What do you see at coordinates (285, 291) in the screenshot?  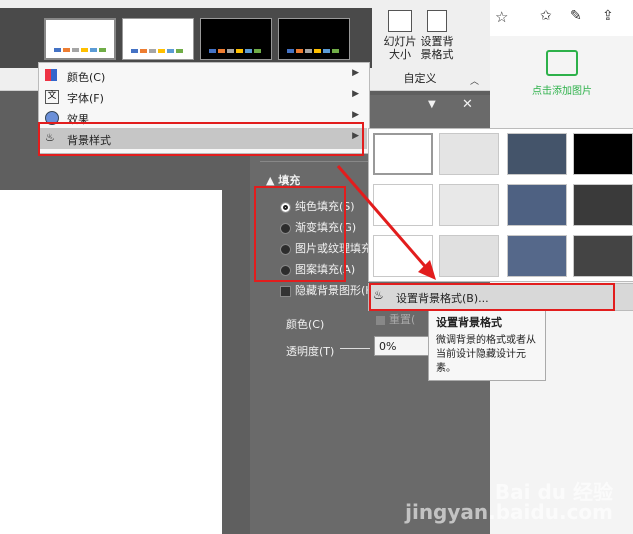 I see `checkbox-icon` at bounding box center [285, 291].